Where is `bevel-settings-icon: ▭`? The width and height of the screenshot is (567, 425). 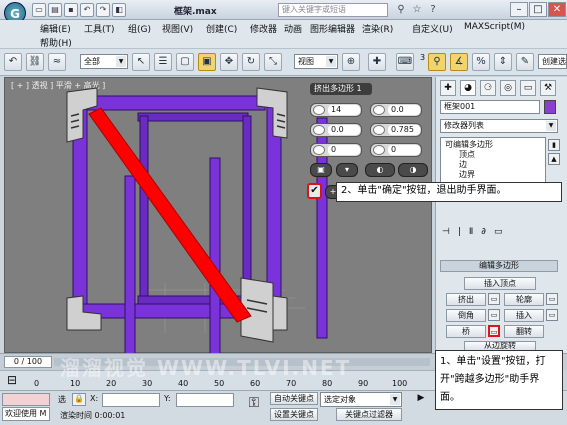 bevel-settings-icon: ▭ is located at coordinates (494, 315).